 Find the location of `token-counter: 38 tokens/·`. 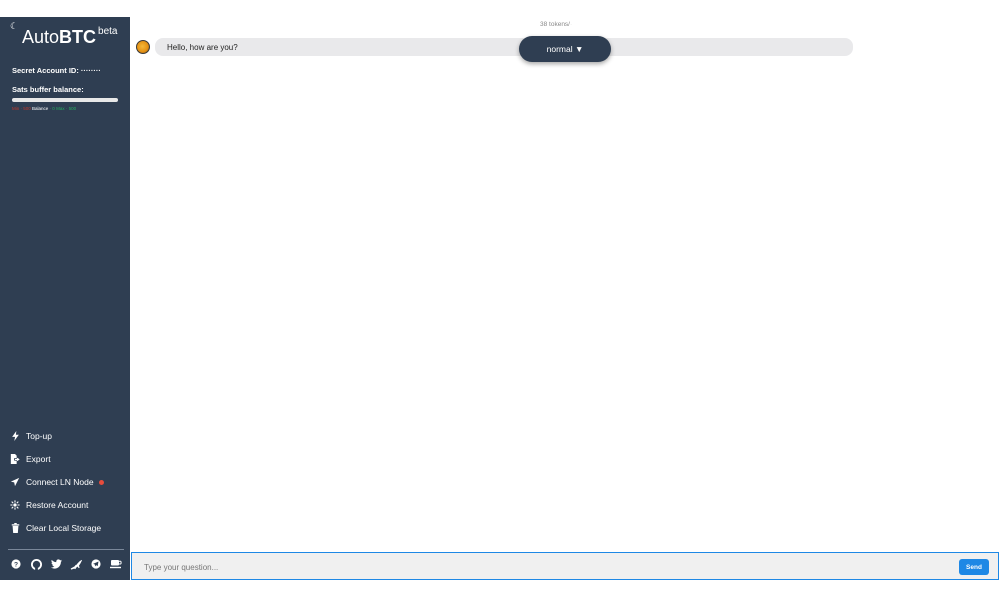

token-counter: 38 tokens/· is located at coordinates (556, 24).